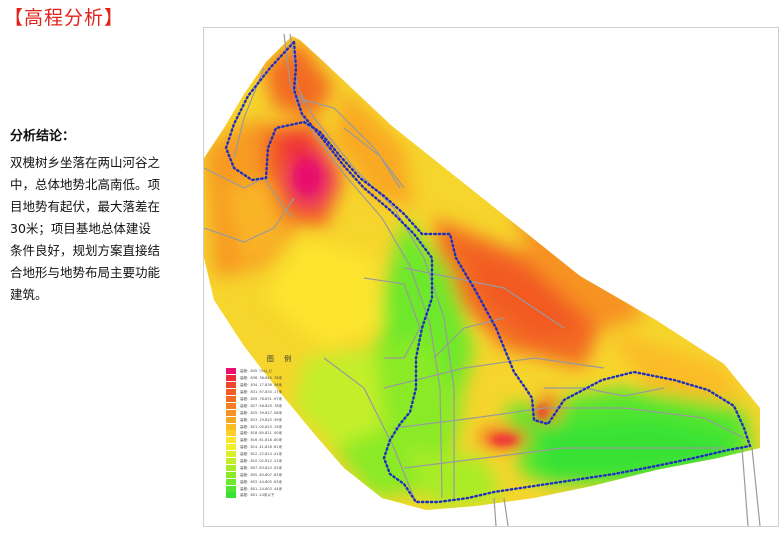 Image resolution: width=783 pixels, height=534 pixels. Describe the element at coordinates (261, 433) in the screenshot. I see `legend-label: 高程：818 .80-821 .00米` at that location.